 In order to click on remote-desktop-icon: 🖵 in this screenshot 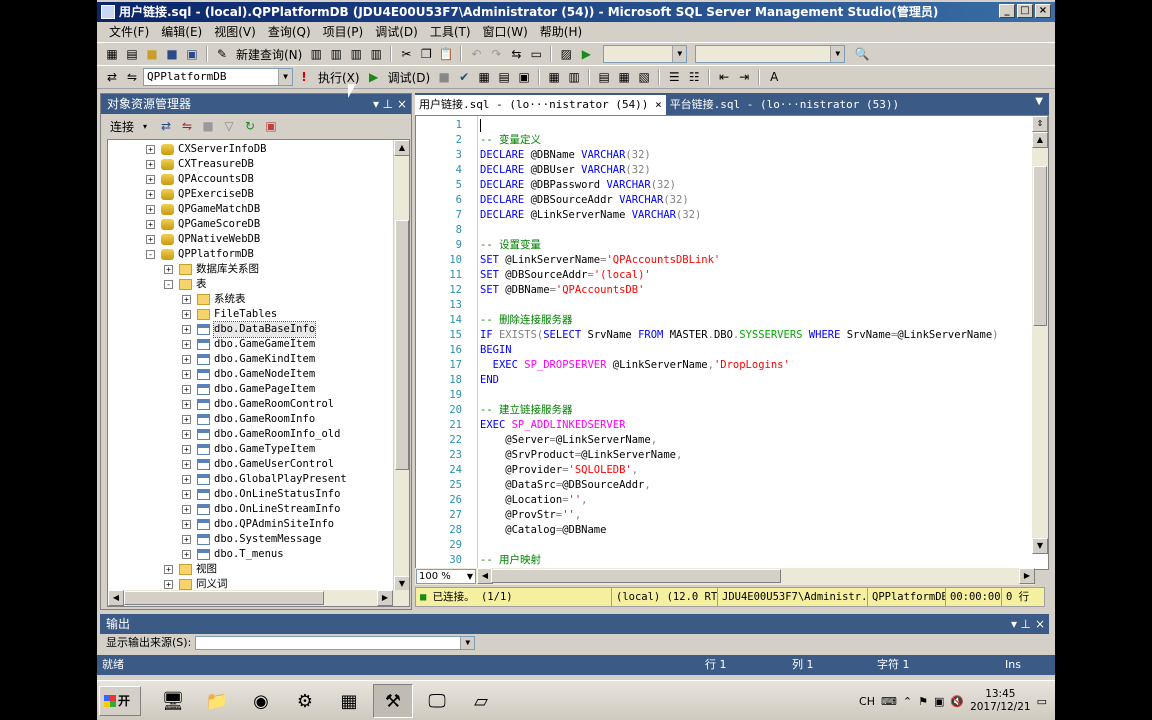, I will do `click(437, 701)`.